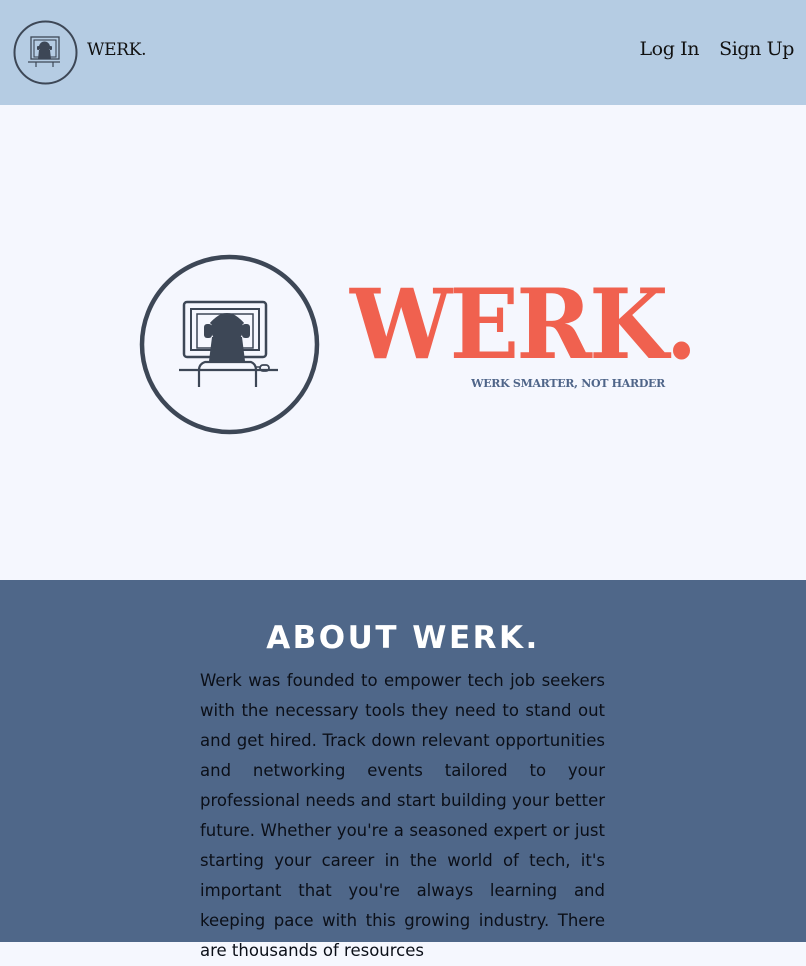  I want to click on hero-tagline: WERK SMARTER, NOT HARDER, so click(568, 383).